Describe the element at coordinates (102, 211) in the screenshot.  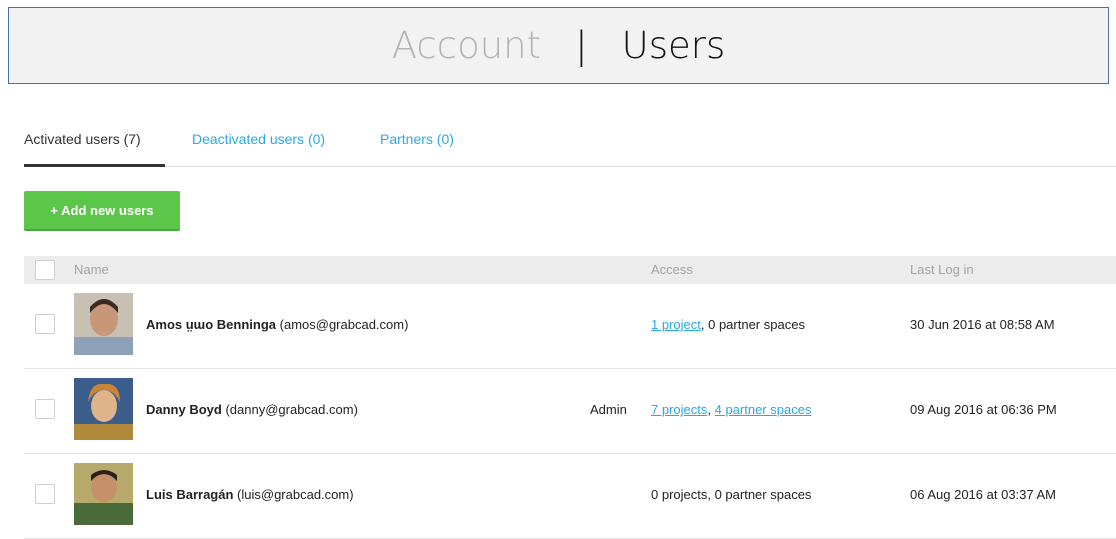
I see `add-new-users-button: + Add new users` at that location.